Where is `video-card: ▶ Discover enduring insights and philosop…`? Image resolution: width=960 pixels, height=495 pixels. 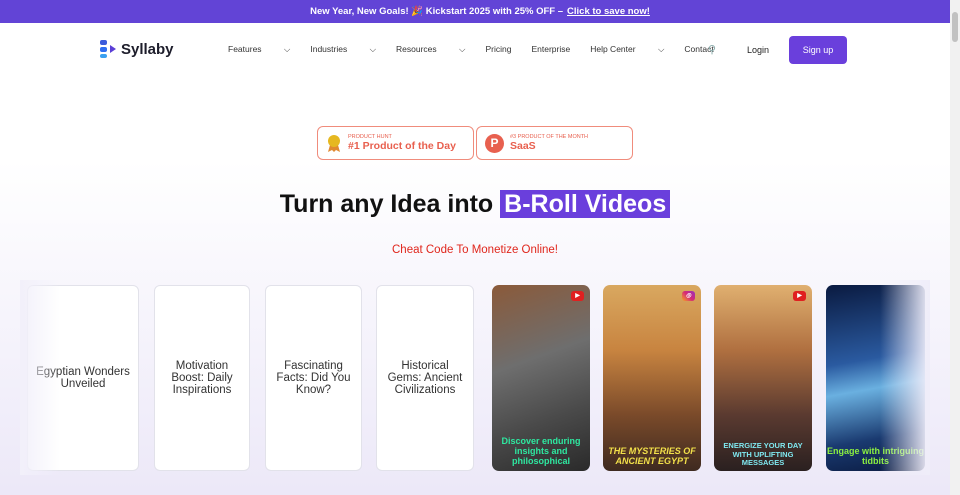 video-card: ▶ Discover enduring insights and philosop… is located at coordinates (541, 378).